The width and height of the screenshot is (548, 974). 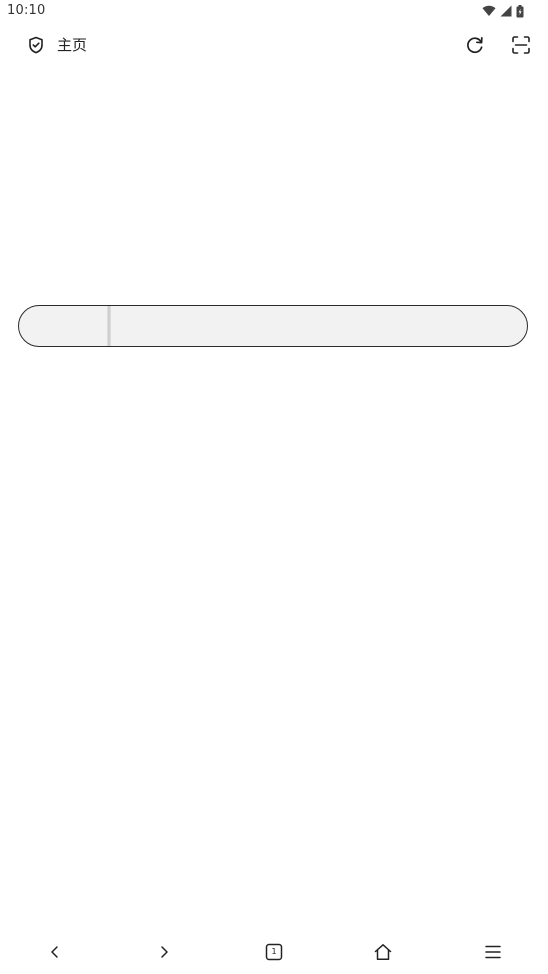 I want to click on search-cursor-divider, so click(x=109, y=326).